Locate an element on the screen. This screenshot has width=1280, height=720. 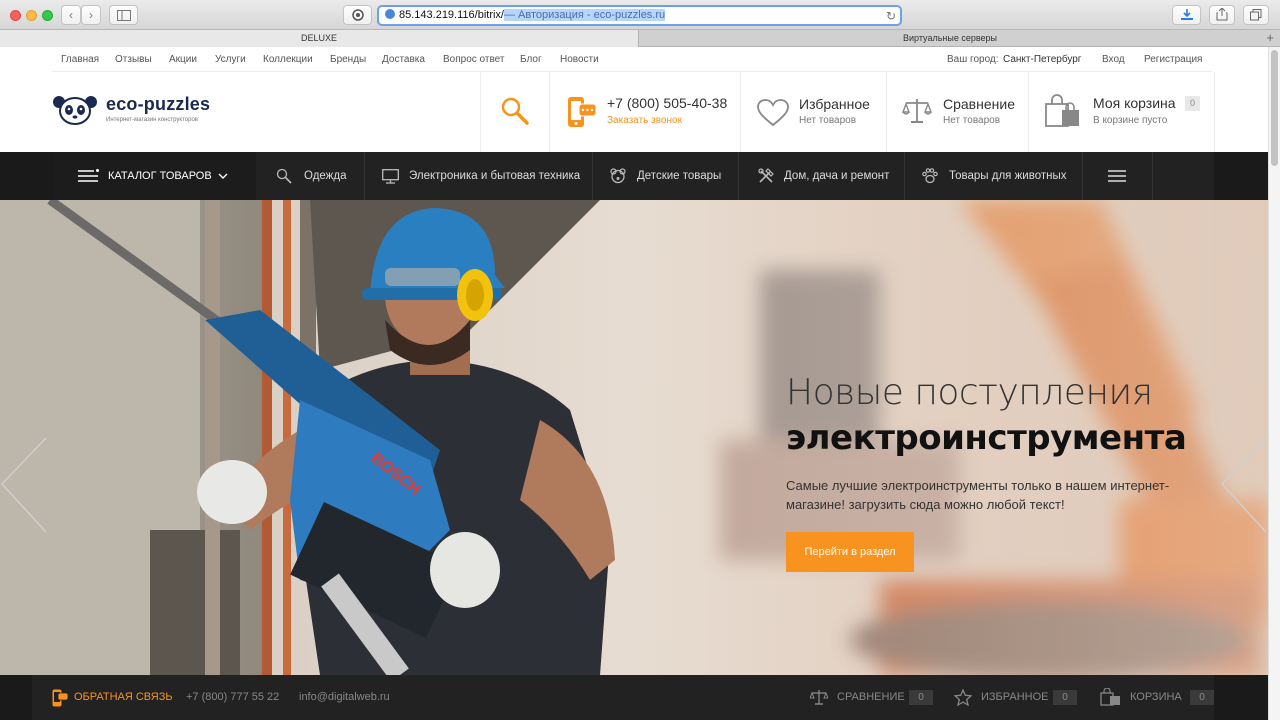
go-to-section-button: Перейти в раздел is located at coordinates (850, 552).